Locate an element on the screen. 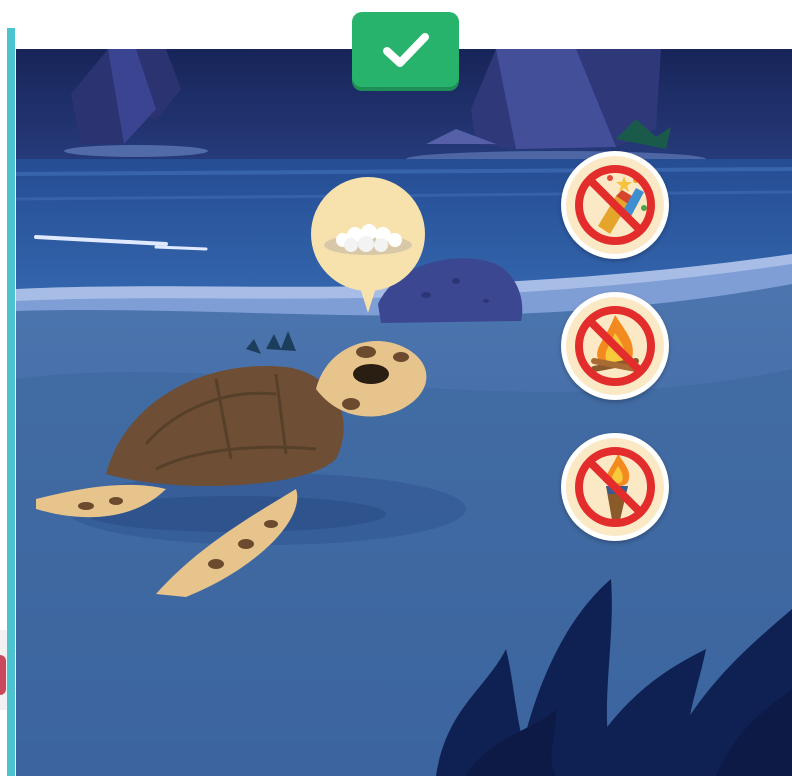 Image resolution: width=792 pixels, height=776 pixels. left-panel-accent-bar is located at coordinates (11, 402).